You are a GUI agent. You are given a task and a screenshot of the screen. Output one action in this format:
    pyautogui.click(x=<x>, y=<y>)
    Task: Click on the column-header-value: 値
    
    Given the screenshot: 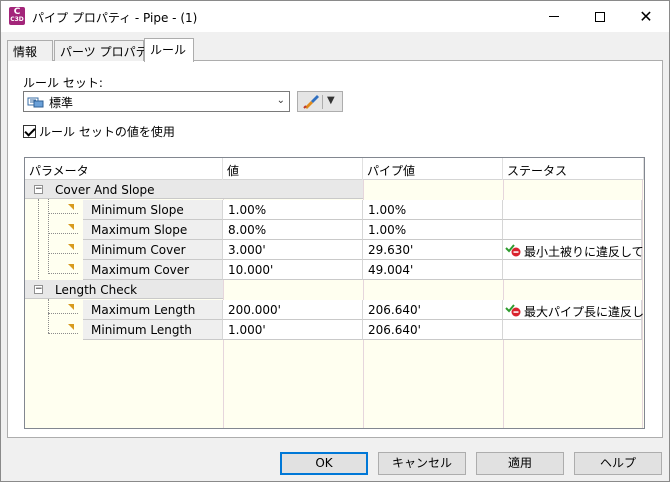 What is the action you would take?
    pyautogui.click(x=293, y=169)
    